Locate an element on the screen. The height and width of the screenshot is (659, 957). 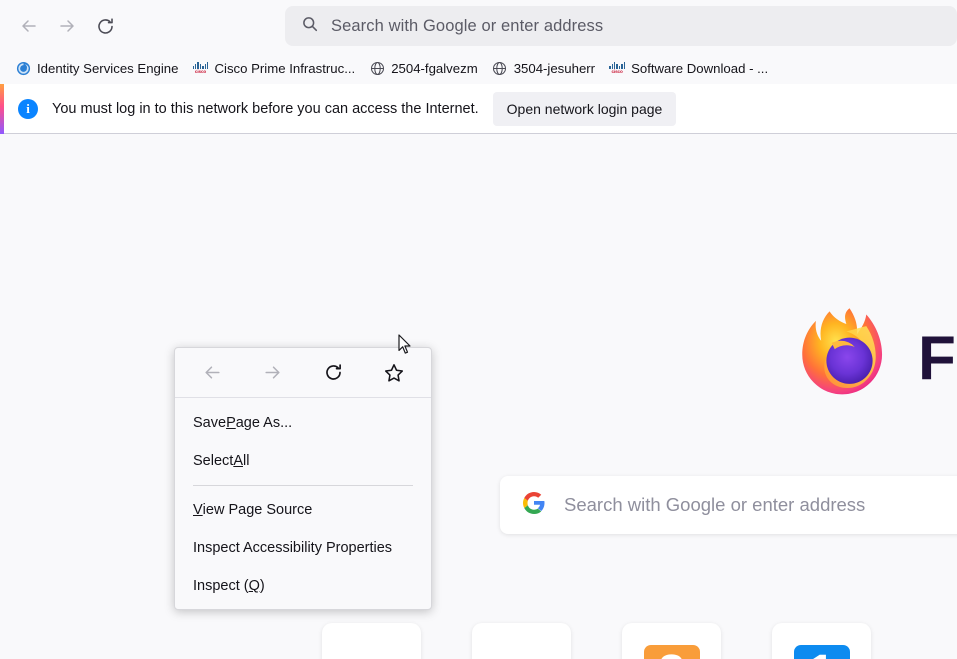
dns-8-icon: 8 is located at coordinates (671, 651).